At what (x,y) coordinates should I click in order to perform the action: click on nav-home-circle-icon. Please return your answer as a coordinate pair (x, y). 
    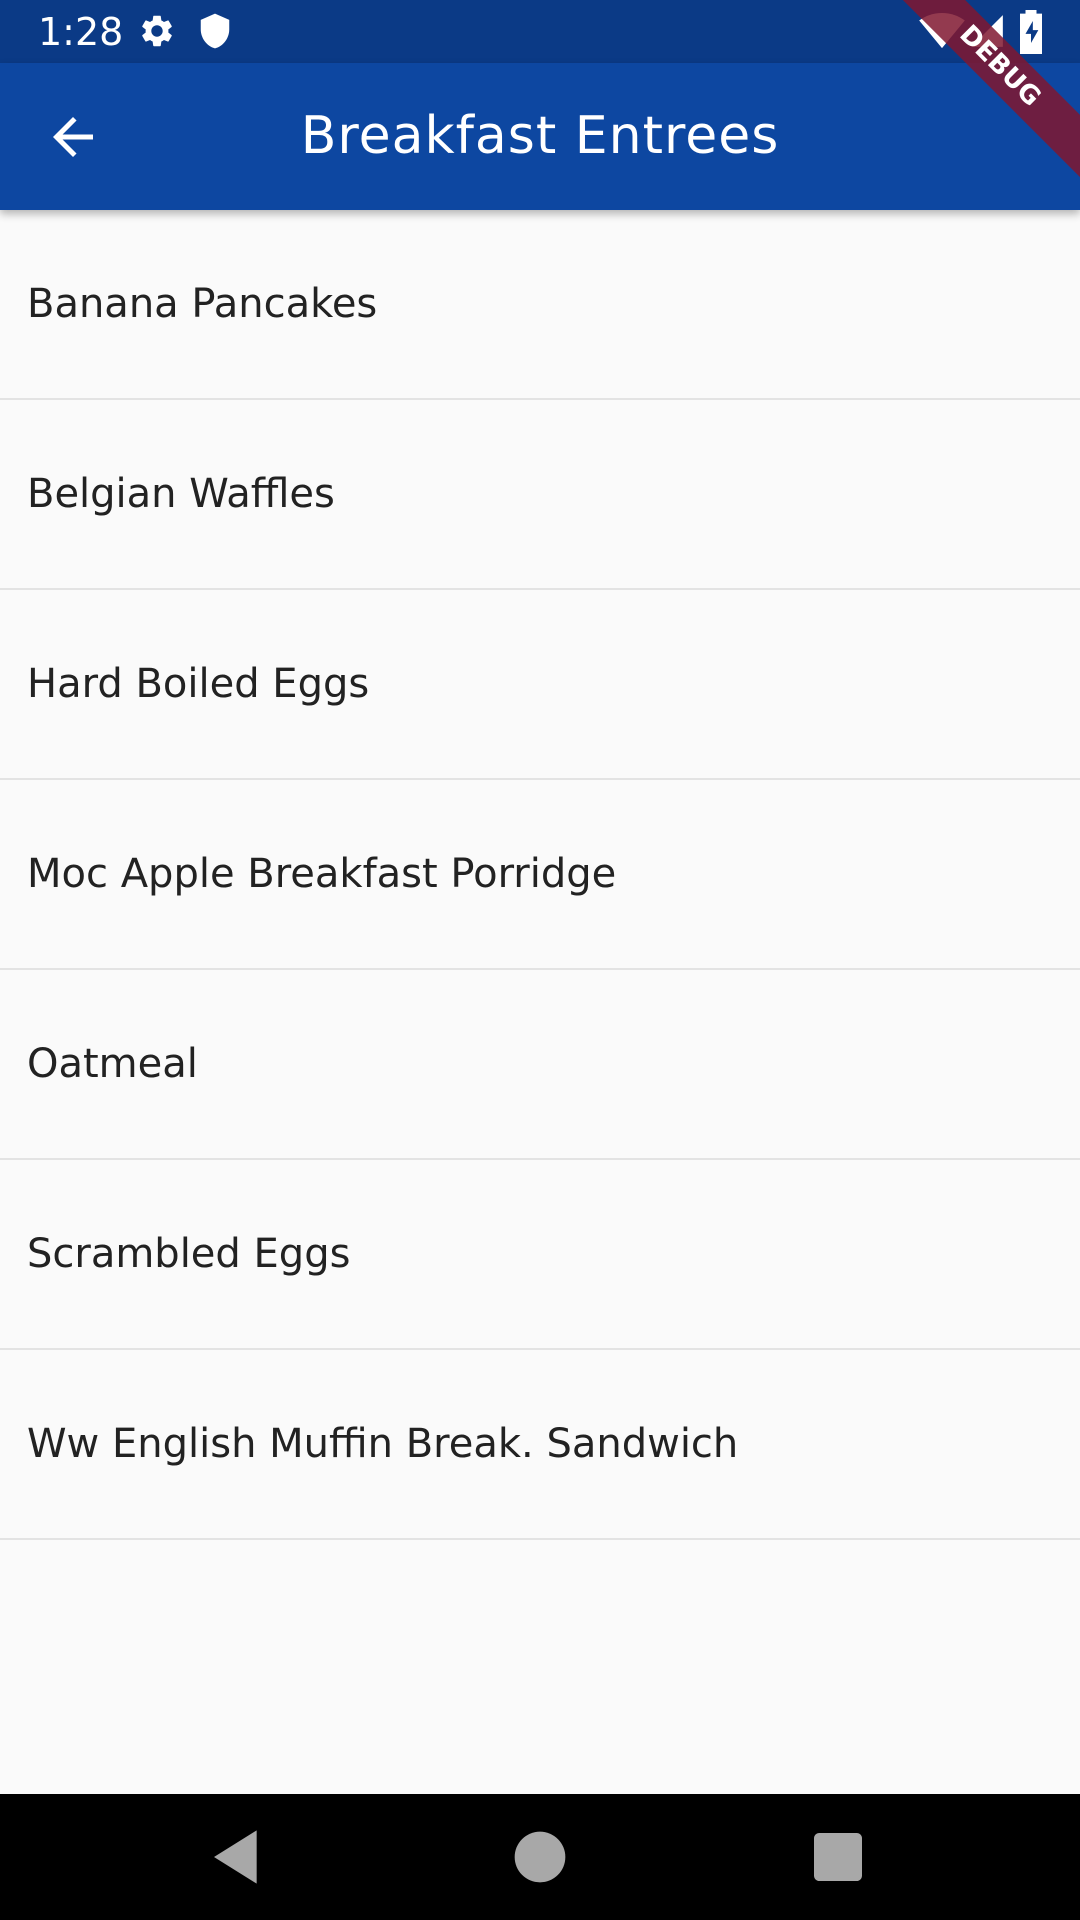
    Looking at the image, I should click on (540, 1857).